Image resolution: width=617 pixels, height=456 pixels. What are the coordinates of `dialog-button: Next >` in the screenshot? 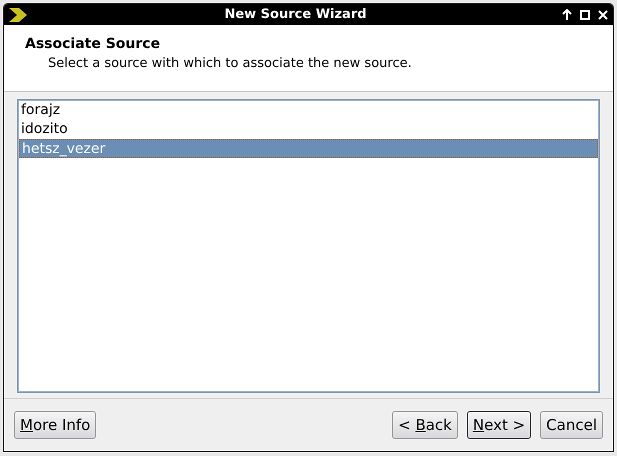 It's located at (499, 425).